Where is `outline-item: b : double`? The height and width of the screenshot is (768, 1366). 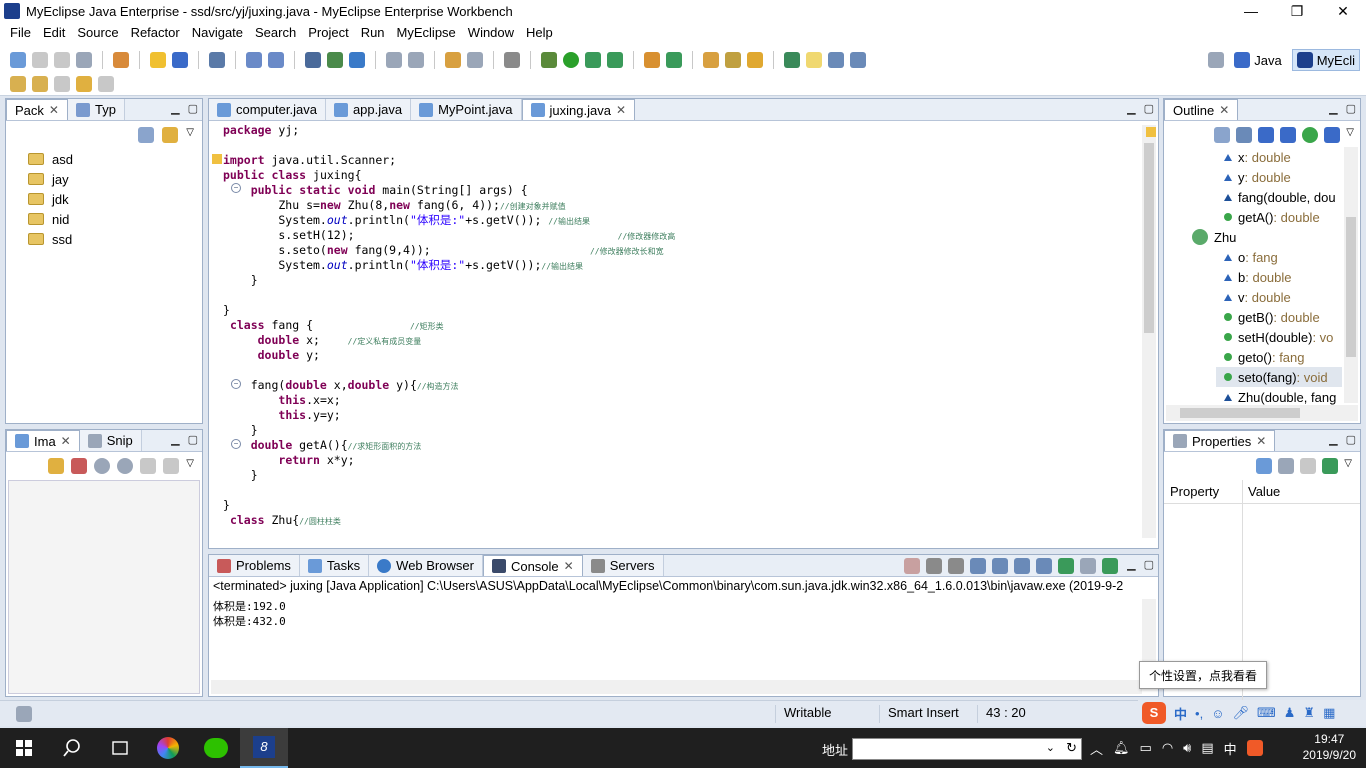
outline-item: b : double is located at coordinates (1258, 277).